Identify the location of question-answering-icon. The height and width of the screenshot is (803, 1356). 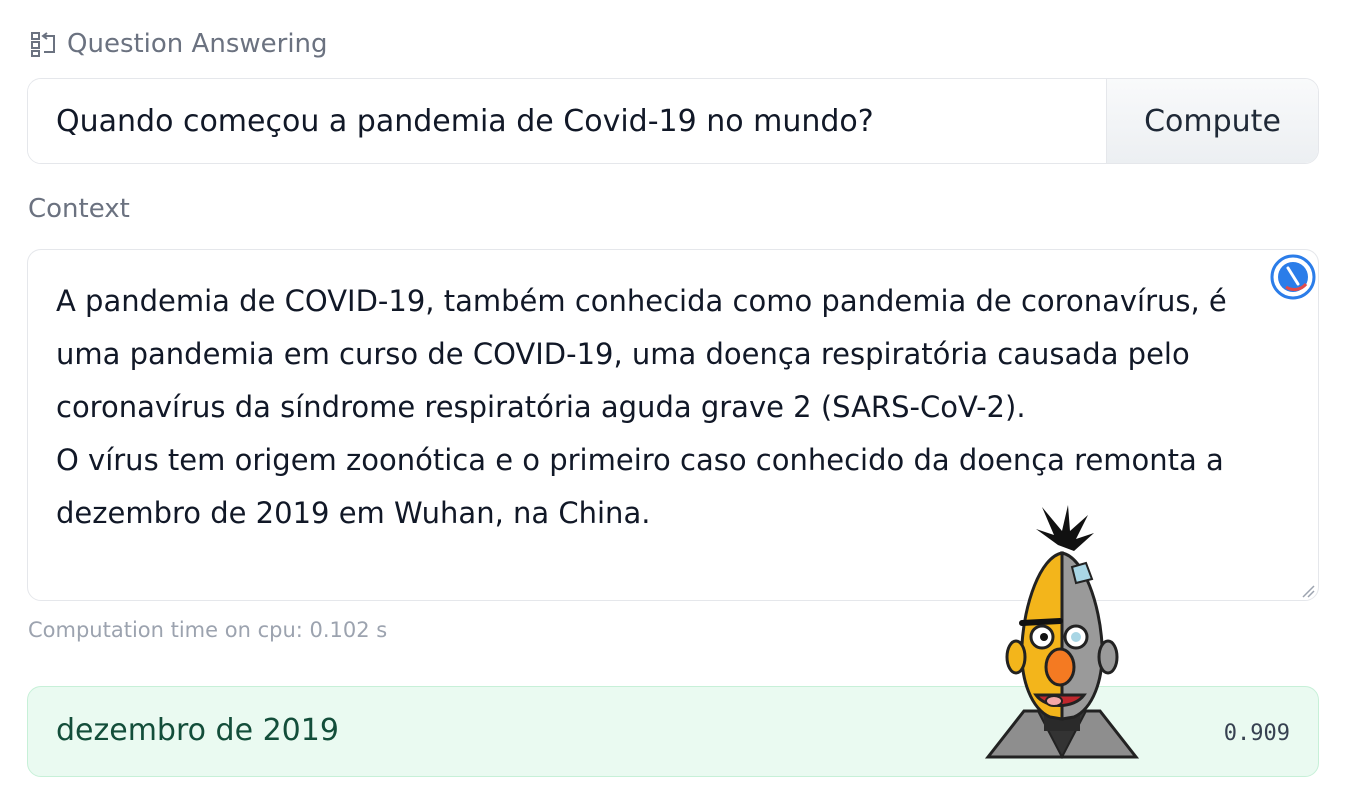
(44, 44).